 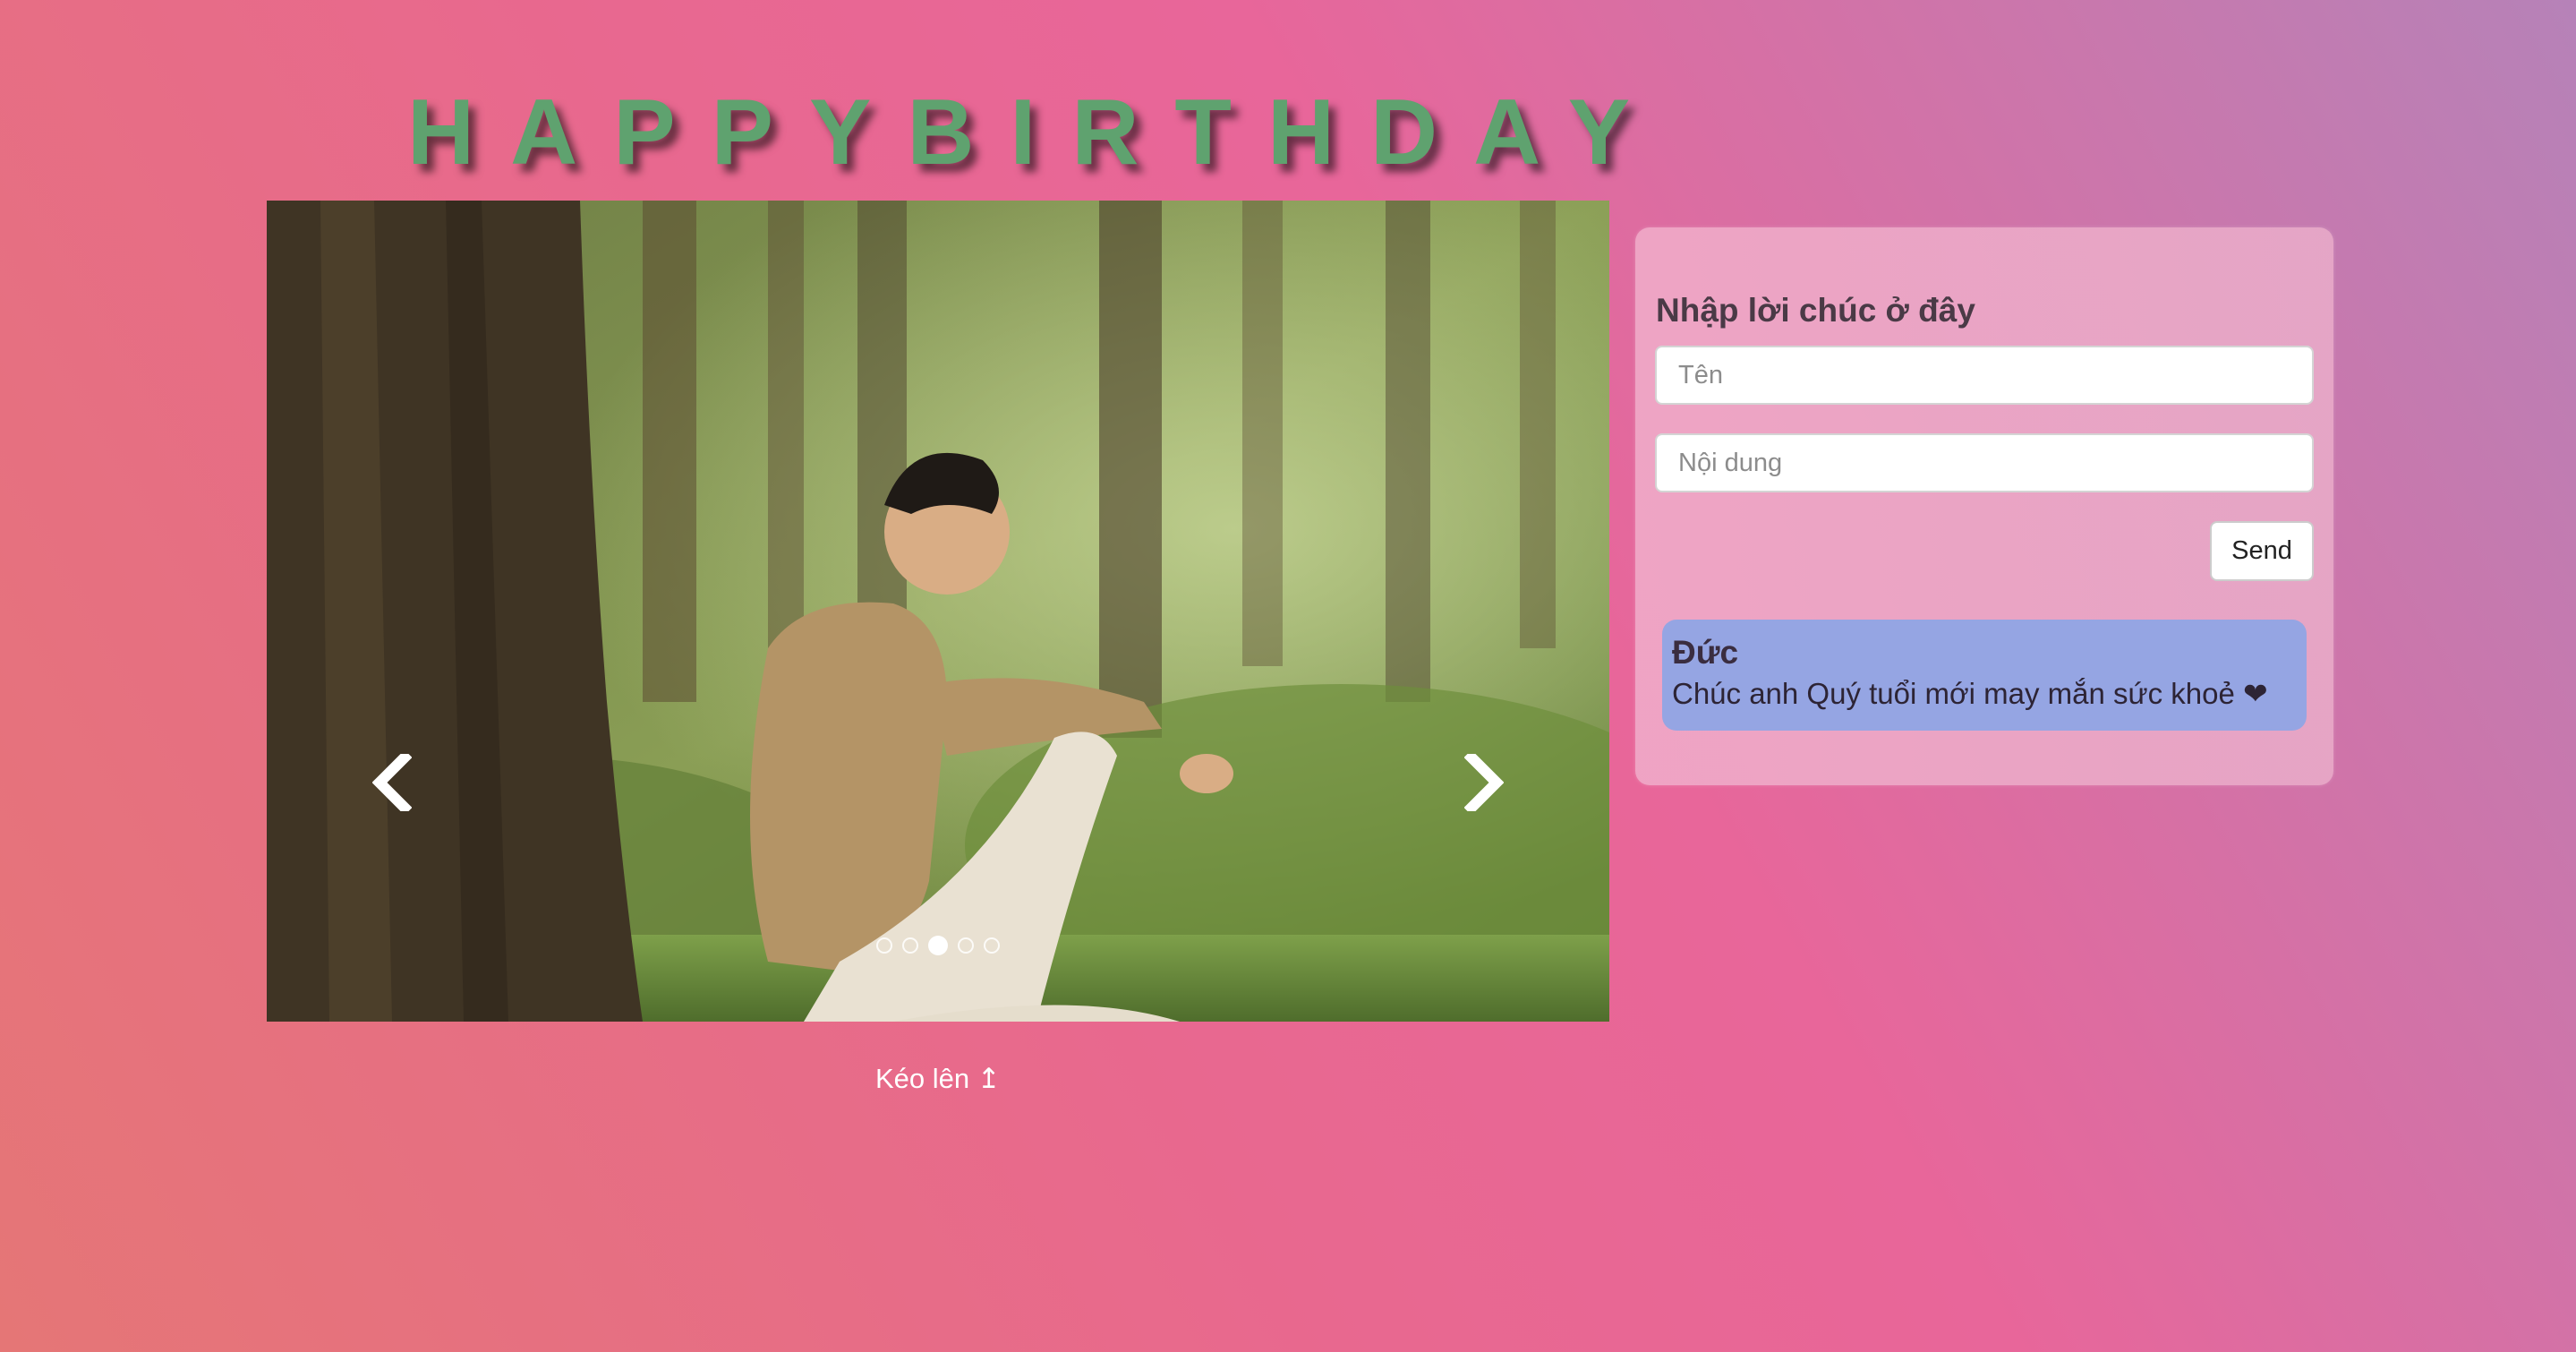 I want to click on carousel-next-button, so click(x=1484, y=782).